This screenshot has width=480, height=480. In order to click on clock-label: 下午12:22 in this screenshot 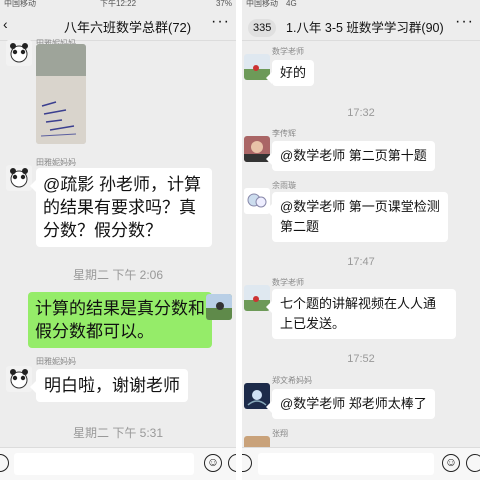, I will do `click(118, 4)`.